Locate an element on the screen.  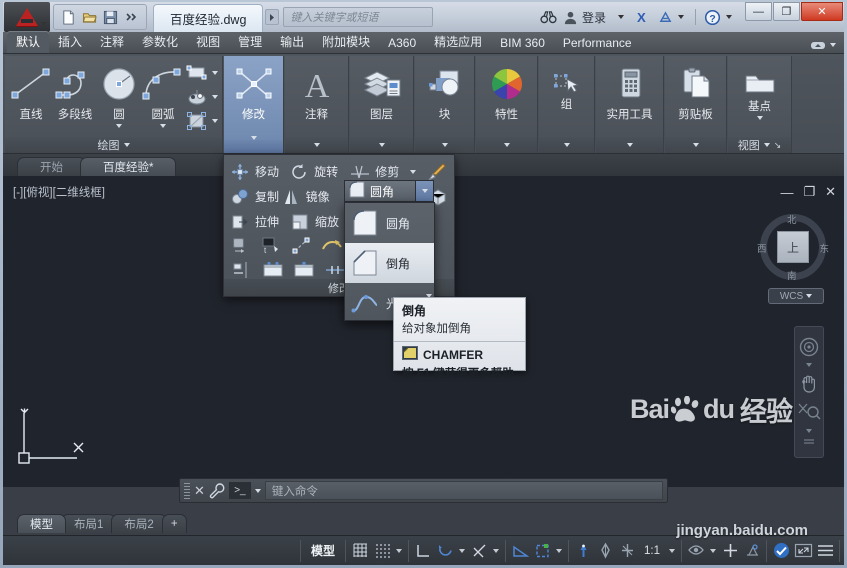
arc-chevron-down-icon is located at coordinates (163, 126).